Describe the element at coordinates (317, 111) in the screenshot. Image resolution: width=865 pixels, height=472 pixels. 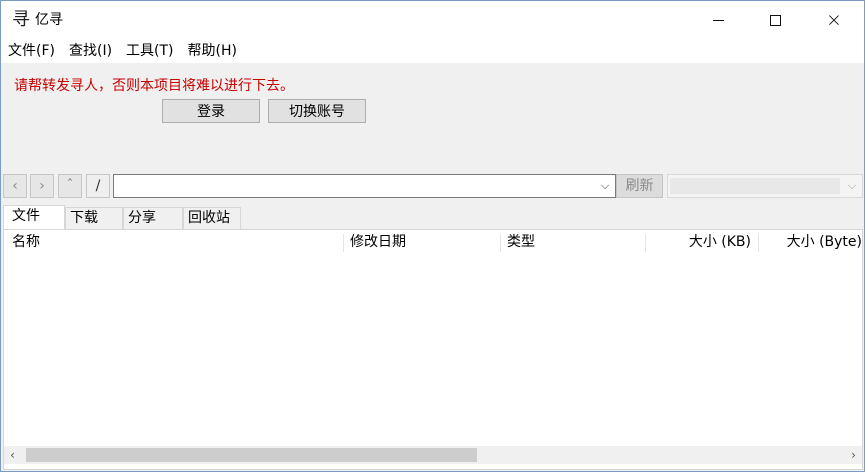
I see `switch-account-button: 切换账号` at that location.